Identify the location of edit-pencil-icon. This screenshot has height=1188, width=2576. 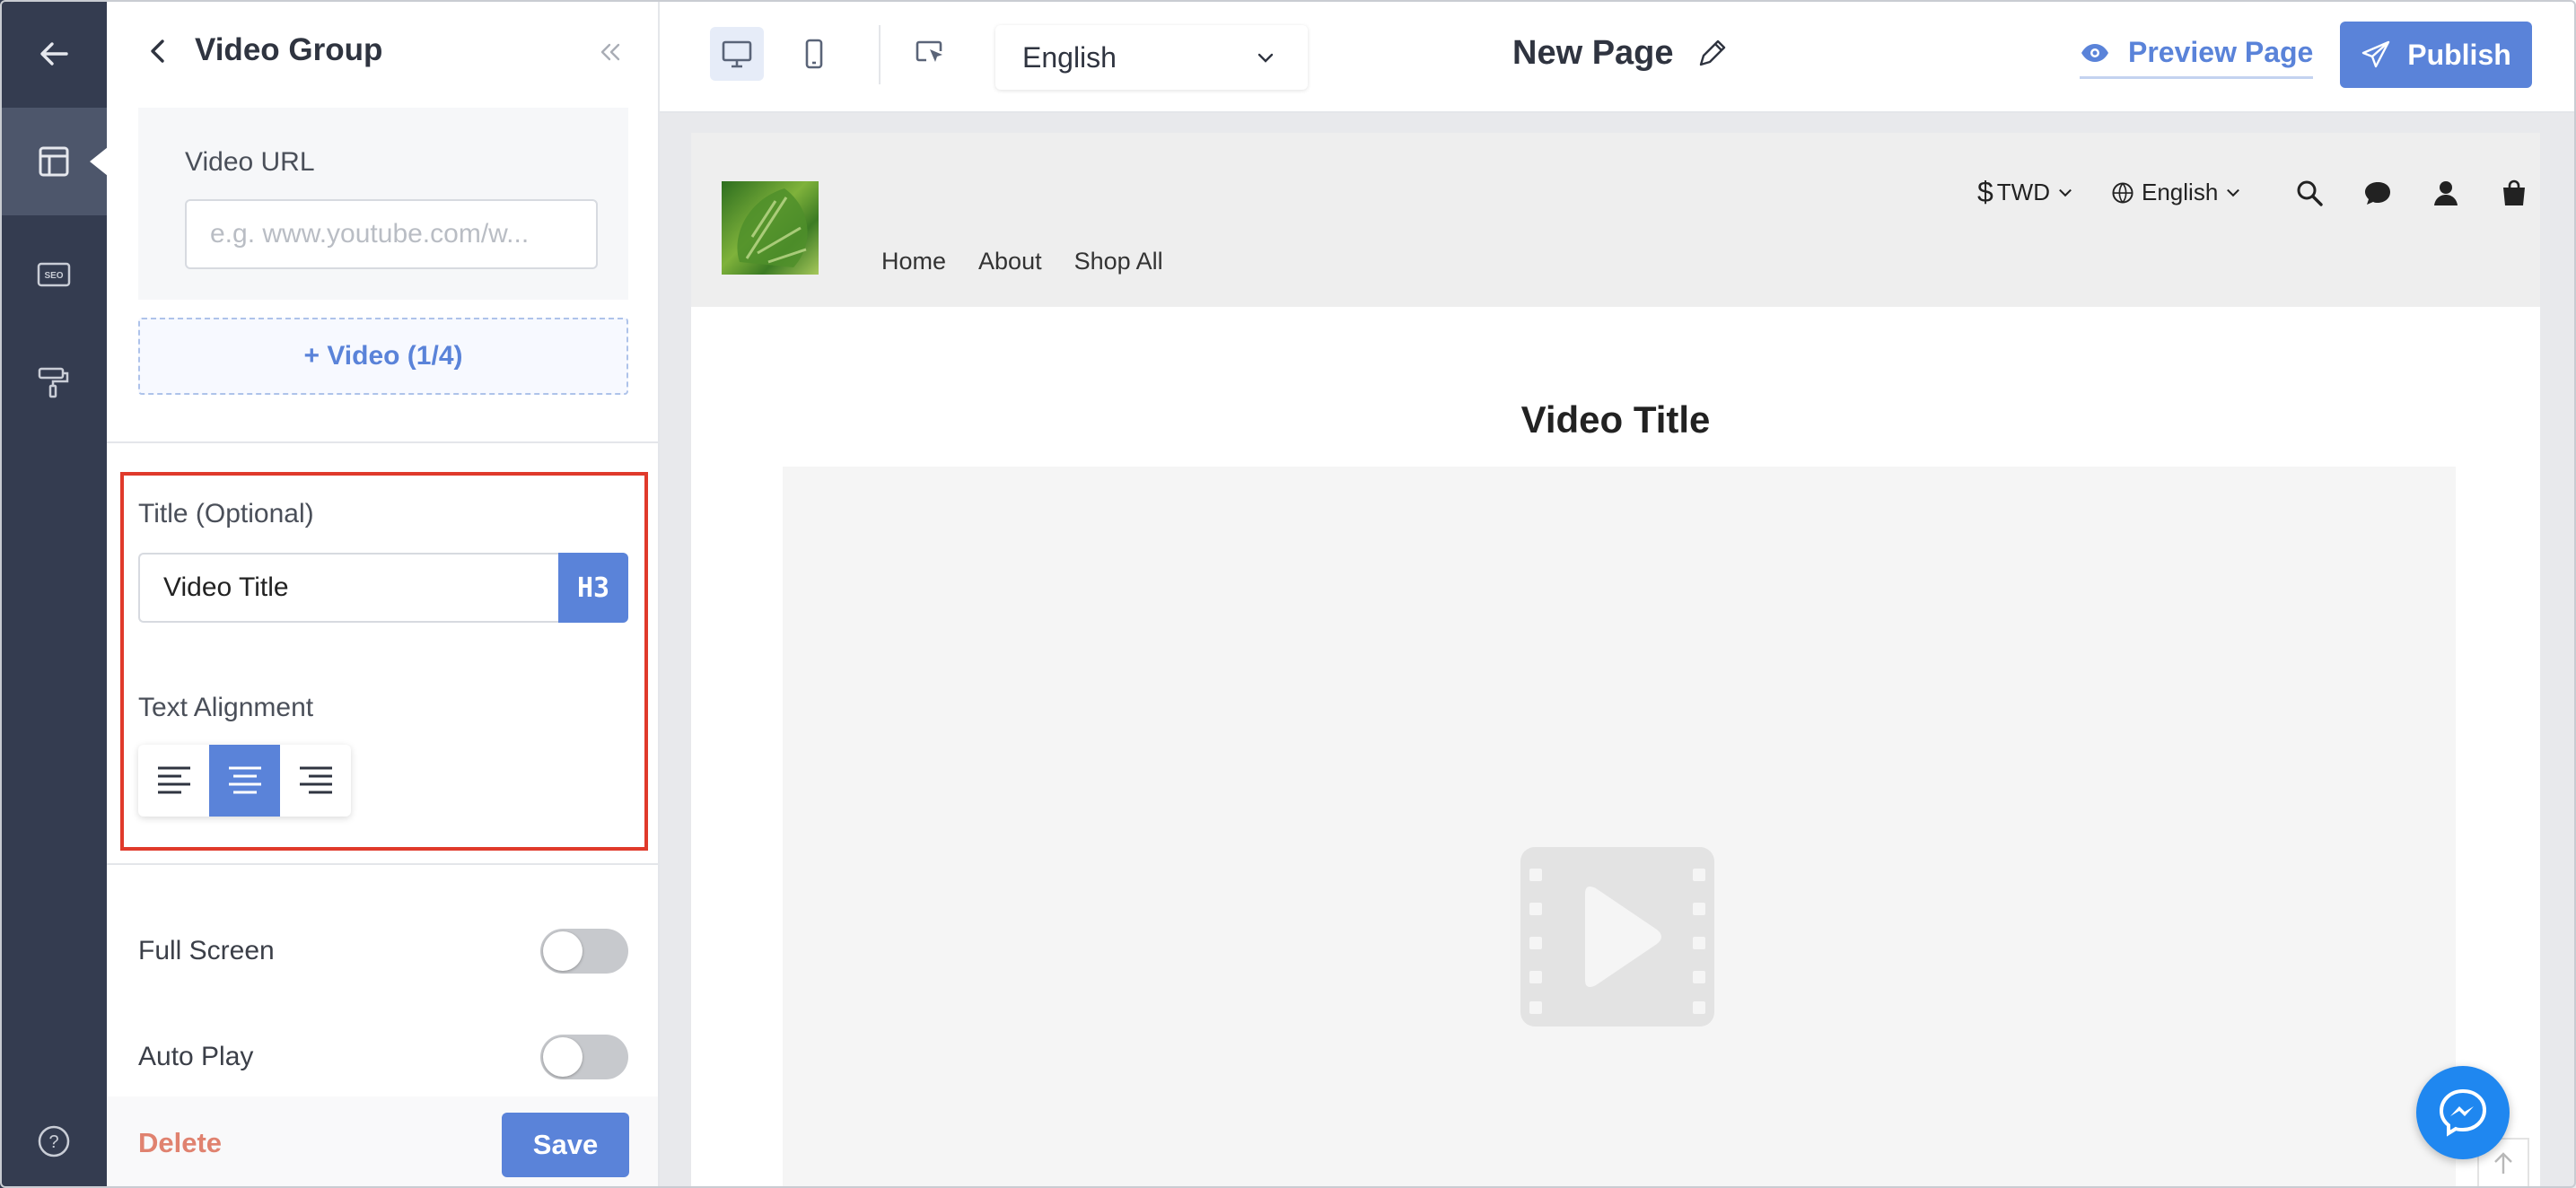
(1712, 54).